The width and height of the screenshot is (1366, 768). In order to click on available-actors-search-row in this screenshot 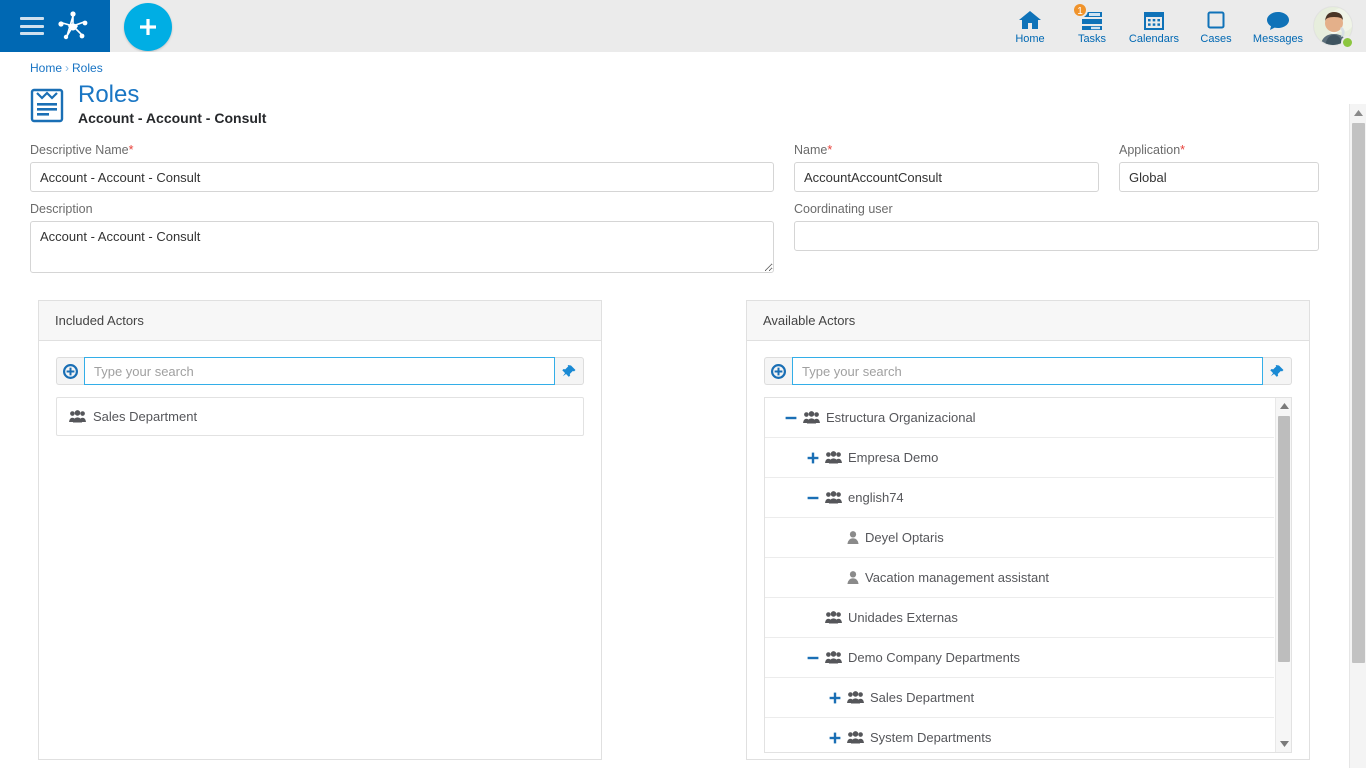, I will do `click(1028, 371)`.